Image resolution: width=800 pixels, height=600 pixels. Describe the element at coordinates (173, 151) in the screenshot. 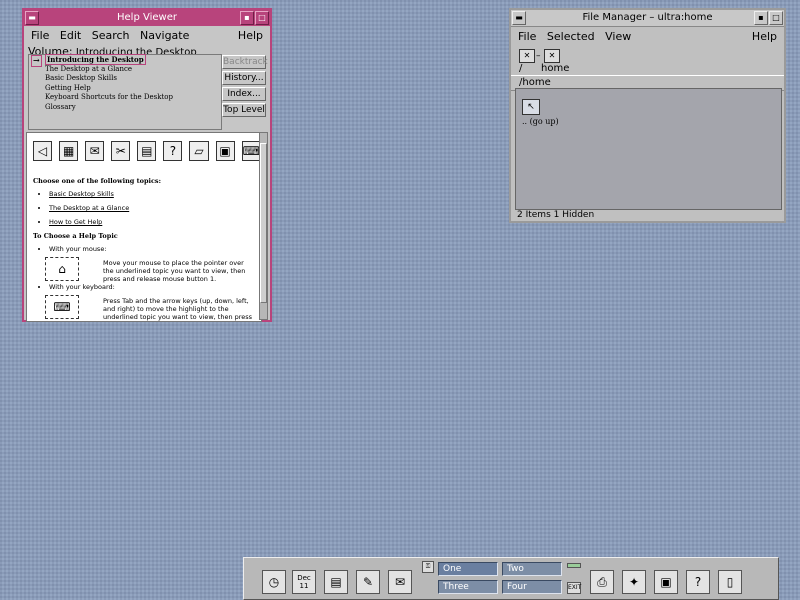

I see `help-book-icon: ?` at that location.